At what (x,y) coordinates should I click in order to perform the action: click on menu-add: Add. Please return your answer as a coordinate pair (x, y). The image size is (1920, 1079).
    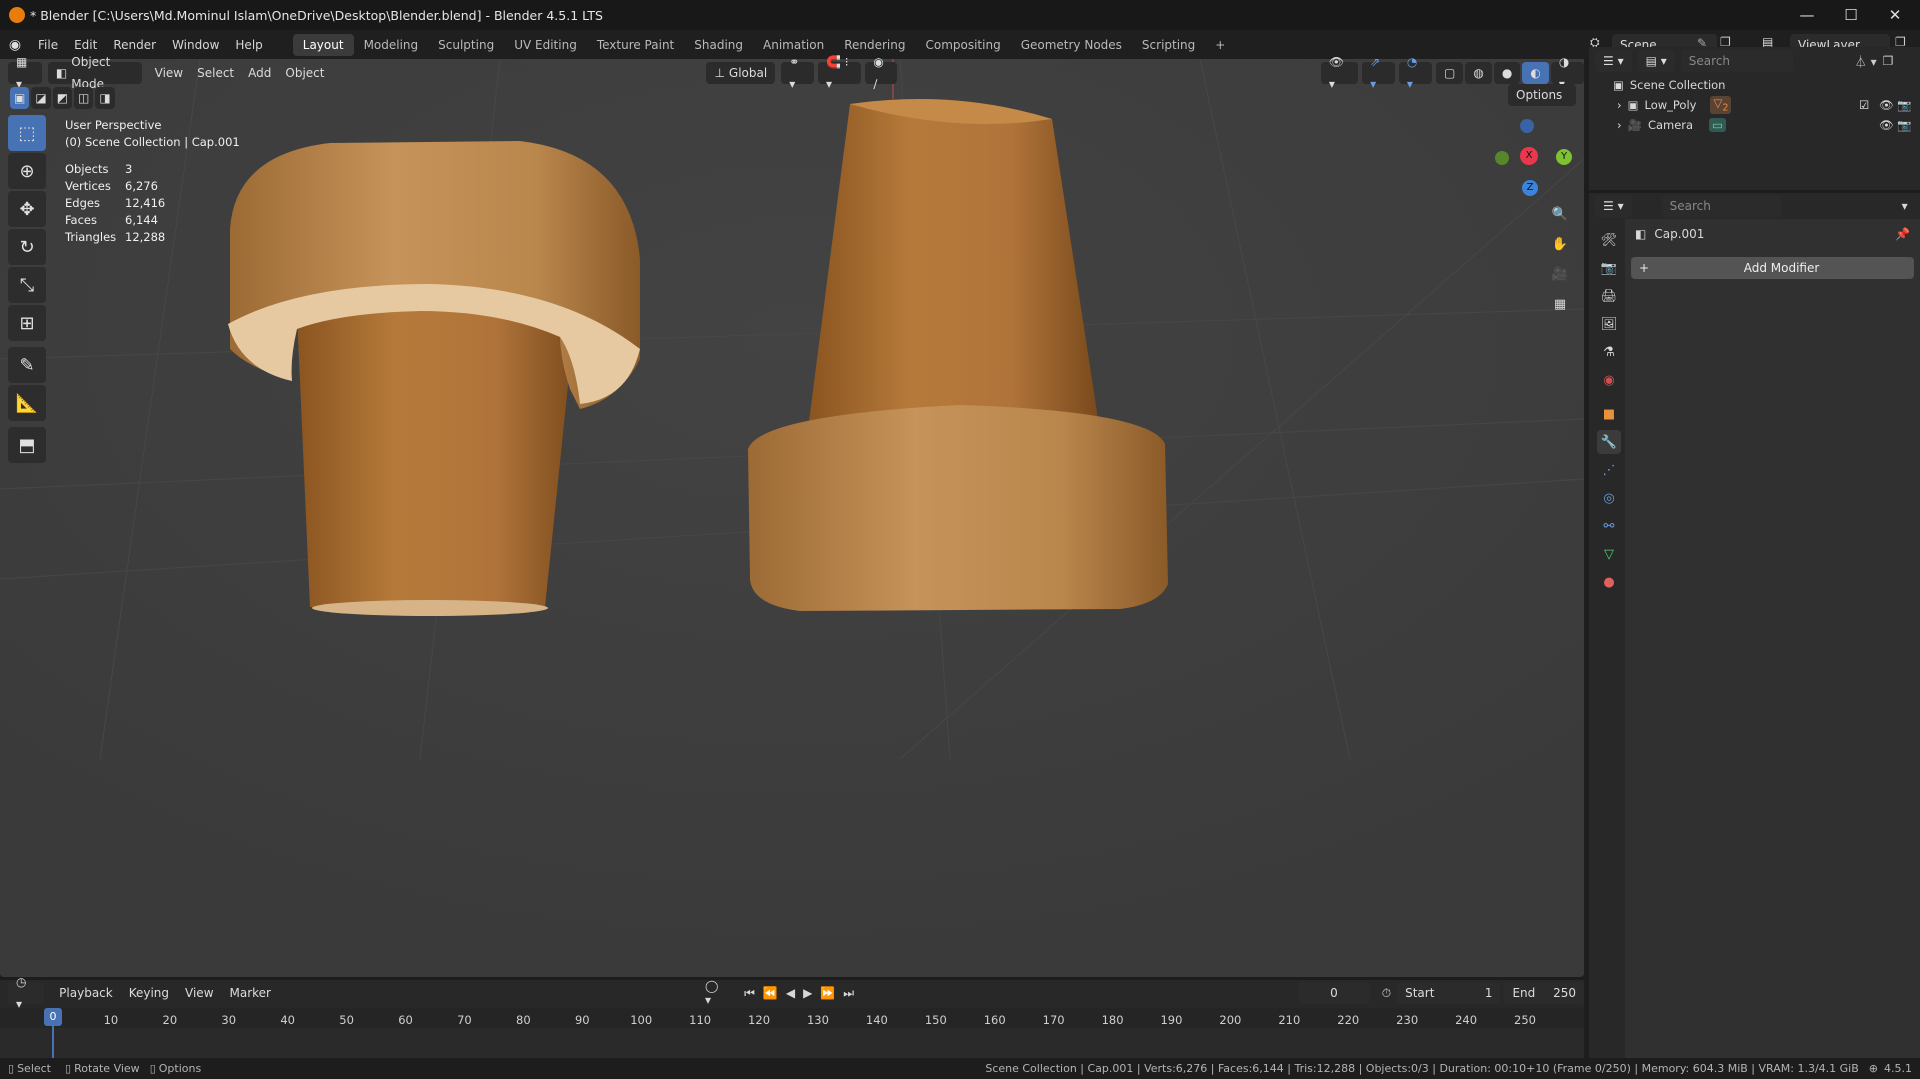
    Looking at the image, I should click on (259, 73).